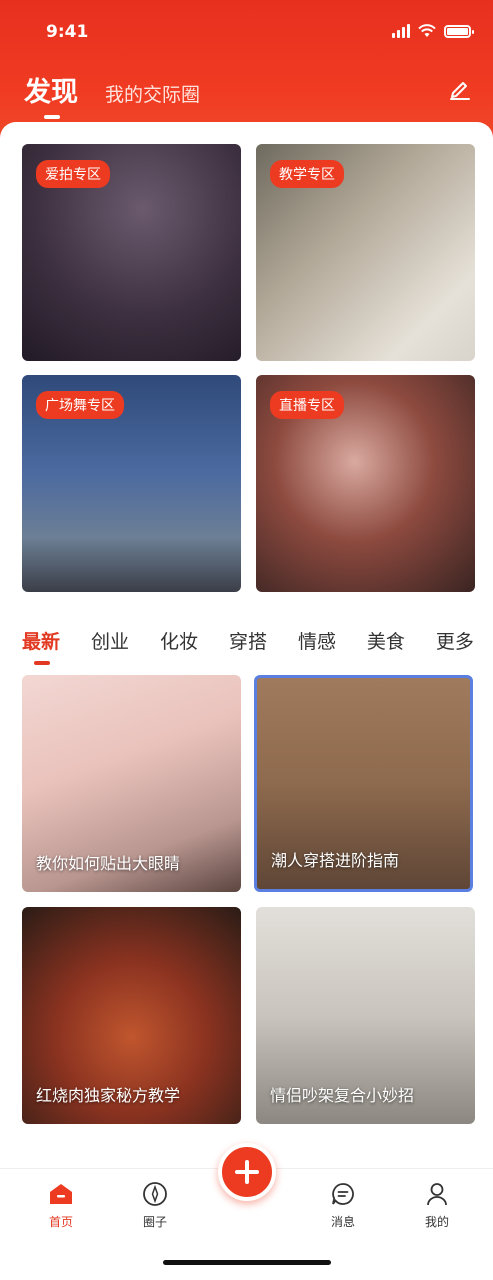 The image size is (493, 1280). I want to click on post-card: 潮人穿搭进阶指南, so click(363, 783).